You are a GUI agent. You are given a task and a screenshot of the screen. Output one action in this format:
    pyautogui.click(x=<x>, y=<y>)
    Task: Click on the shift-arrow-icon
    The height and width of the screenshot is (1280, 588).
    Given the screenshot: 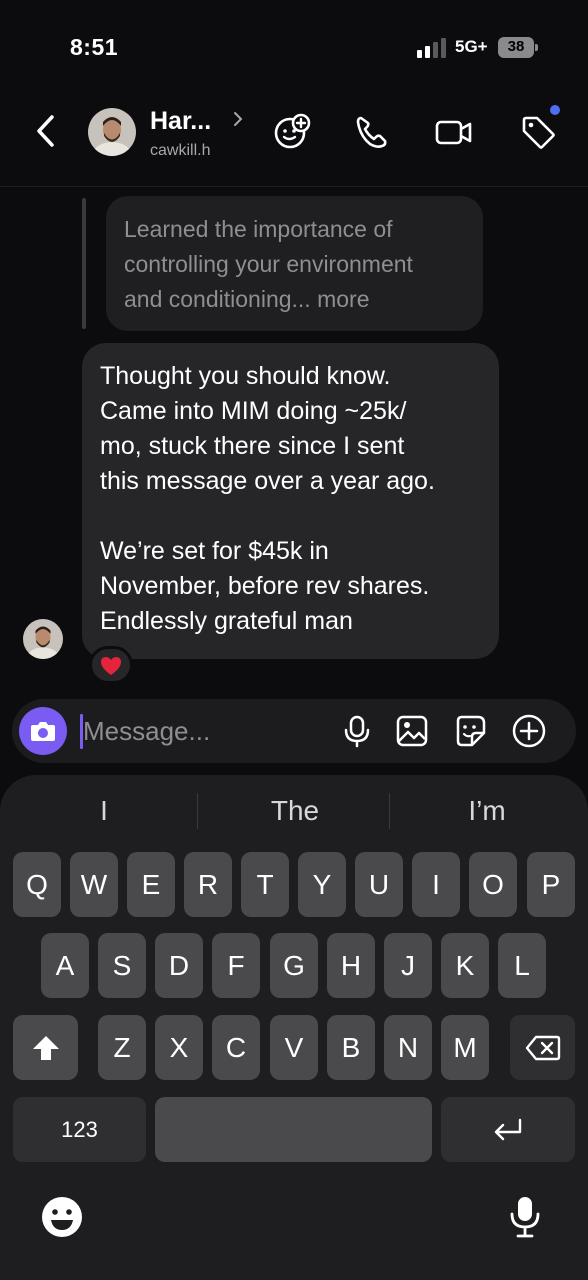 What is the action you would take?
    pyautogui.click(x=45, y=1048)
    